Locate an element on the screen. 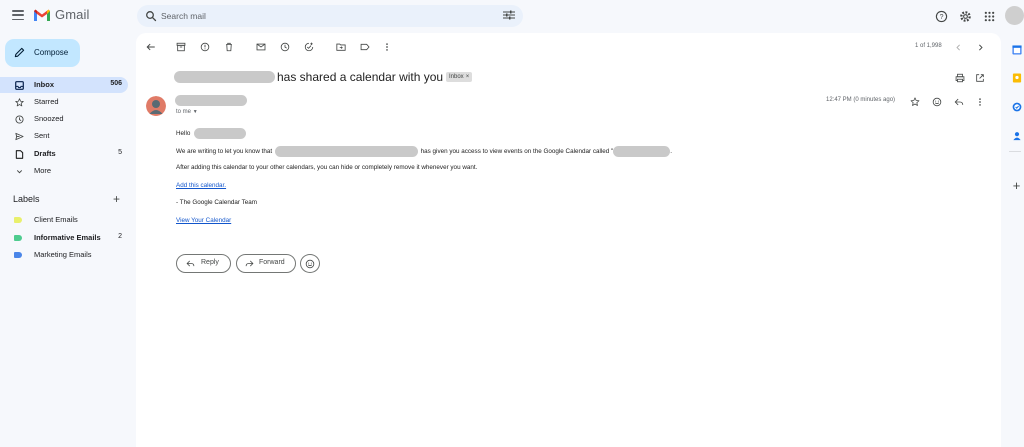  open-new-window-icon is located at coordinates (980, 78).